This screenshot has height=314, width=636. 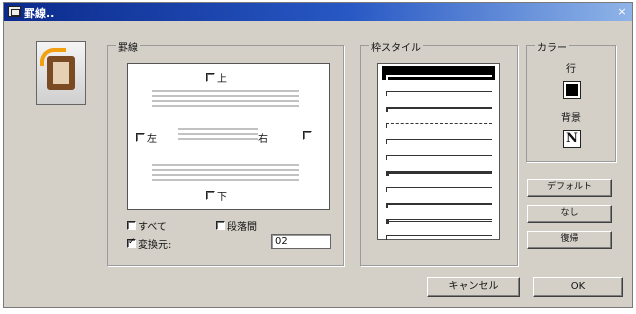 I want to click on sample-text-bottom, so click(x=225, y=174).